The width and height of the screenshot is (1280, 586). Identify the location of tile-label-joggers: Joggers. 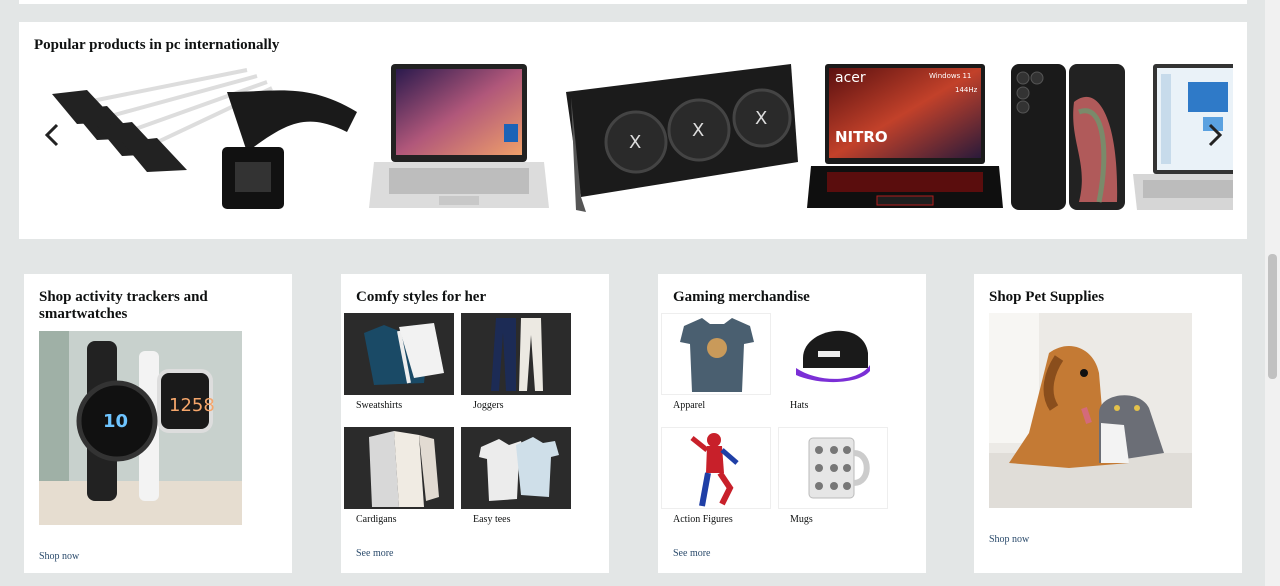
(488, 405).